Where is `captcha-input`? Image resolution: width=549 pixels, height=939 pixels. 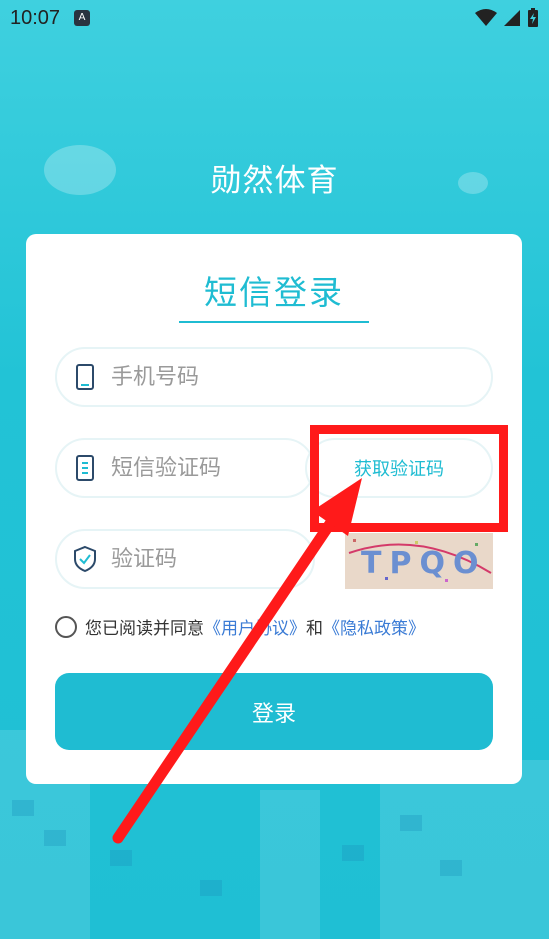
captcha-input is located at coordinates (201, 559).